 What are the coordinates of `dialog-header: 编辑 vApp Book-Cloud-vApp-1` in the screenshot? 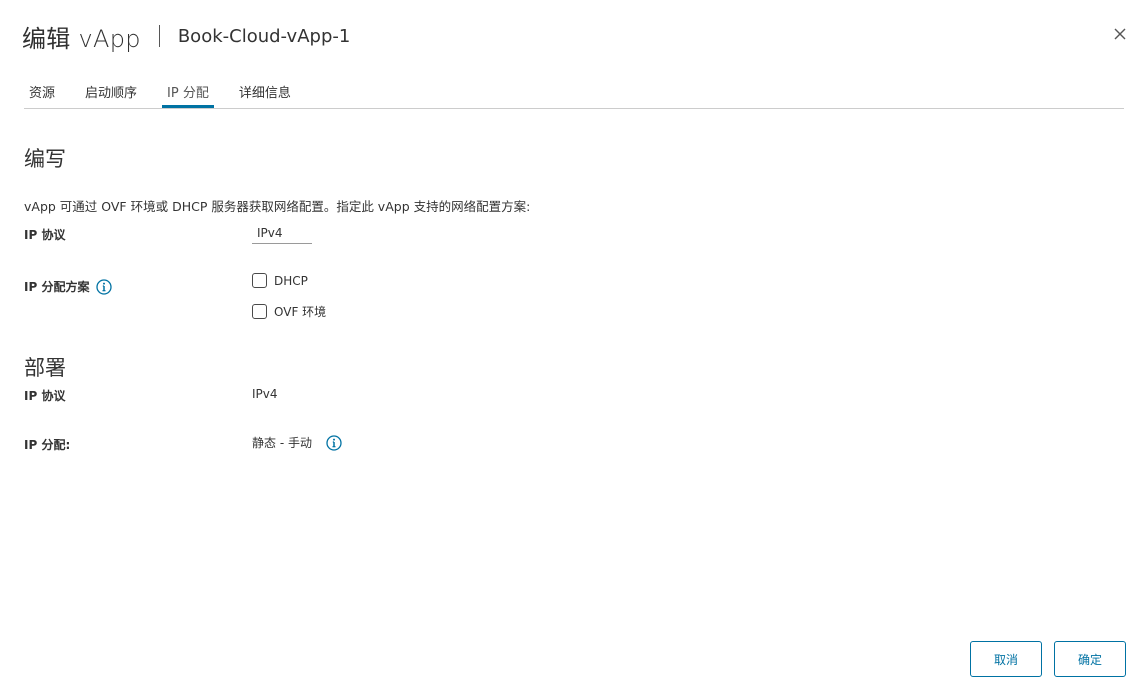 It's located at (186, 36).